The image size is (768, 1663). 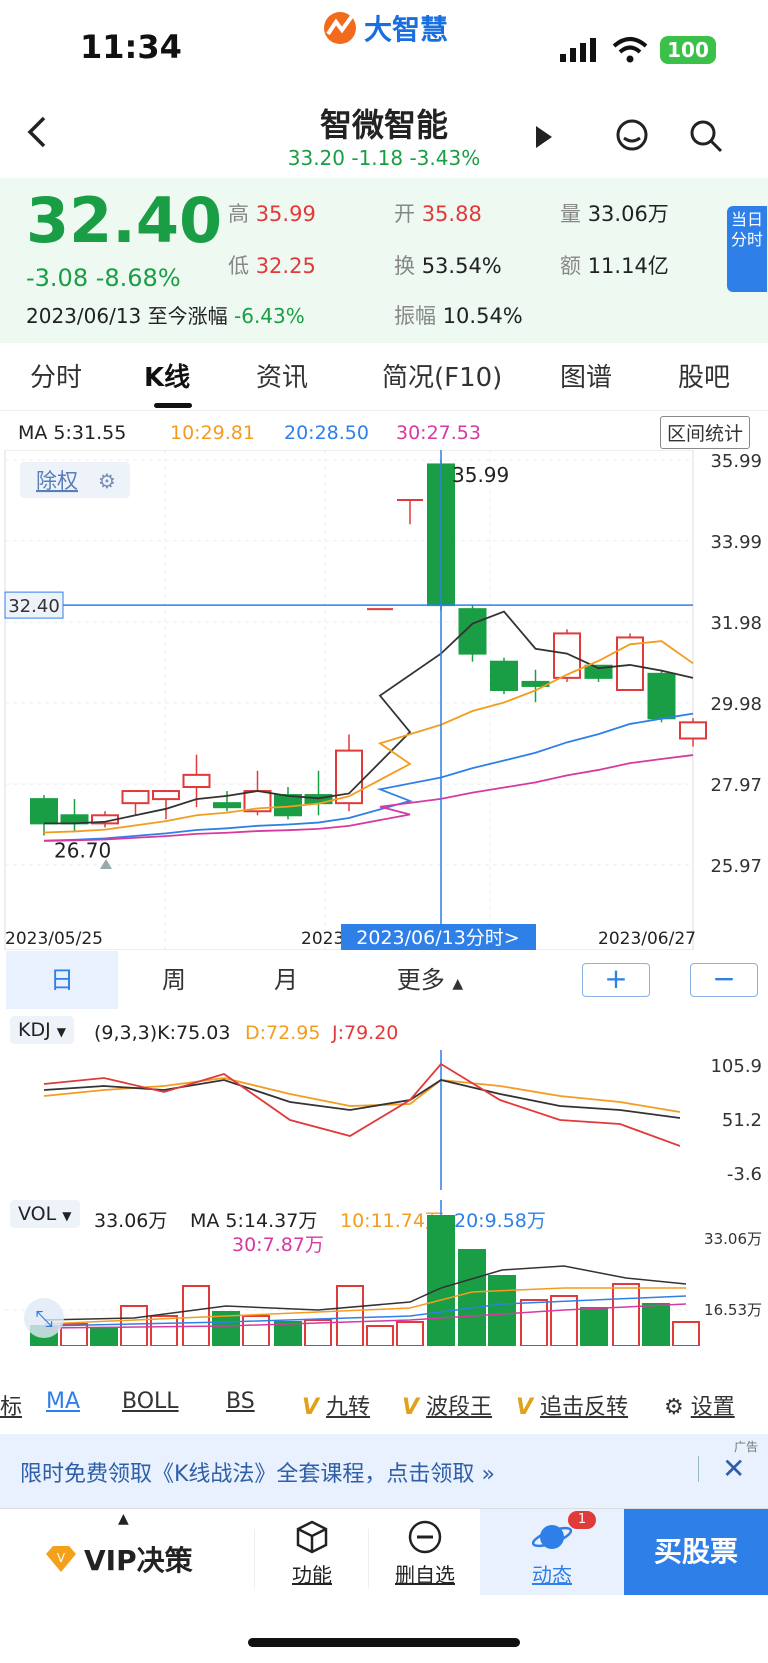 I want to click on close-icon: ✕, so click(x=733, y=1468).